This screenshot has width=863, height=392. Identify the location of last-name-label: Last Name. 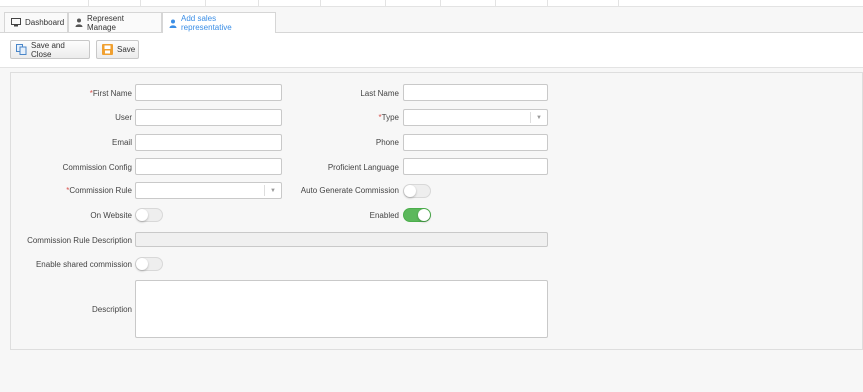
(379, 93).